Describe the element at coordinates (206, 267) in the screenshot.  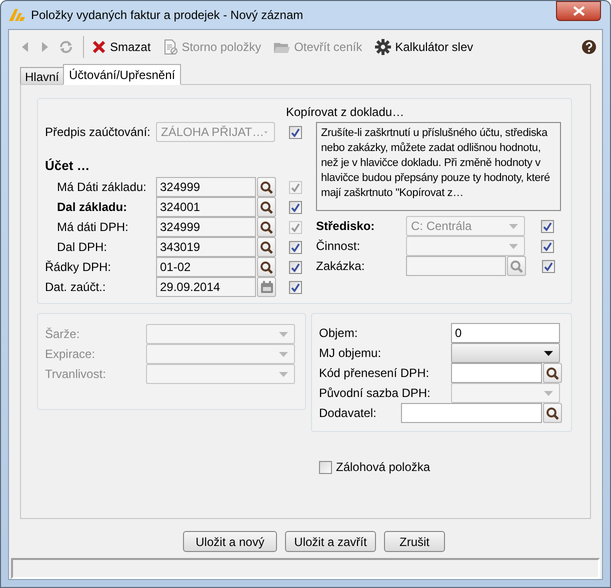
I see `input-field: 01-02` at that location.